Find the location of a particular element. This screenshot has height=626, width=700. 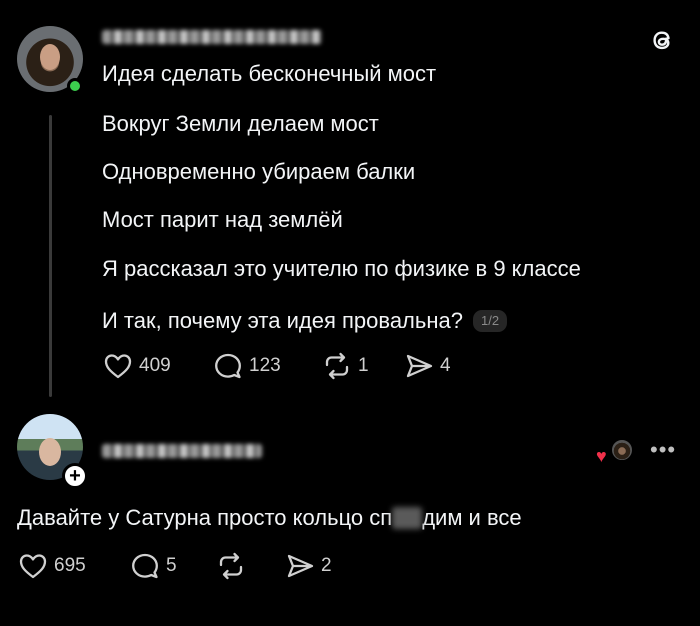

repost-count: 1 is located at coordinates (363, 365).